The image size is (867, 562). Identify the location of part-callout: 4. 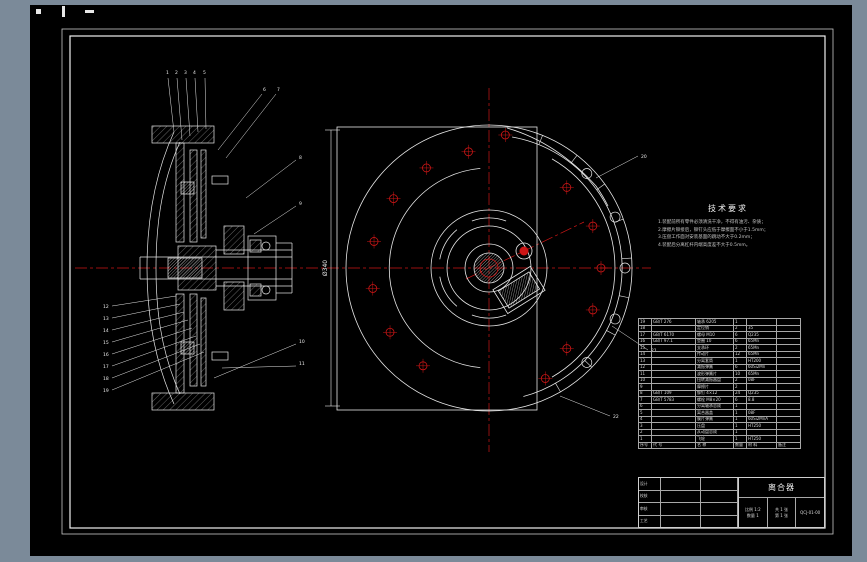
(194, 73).